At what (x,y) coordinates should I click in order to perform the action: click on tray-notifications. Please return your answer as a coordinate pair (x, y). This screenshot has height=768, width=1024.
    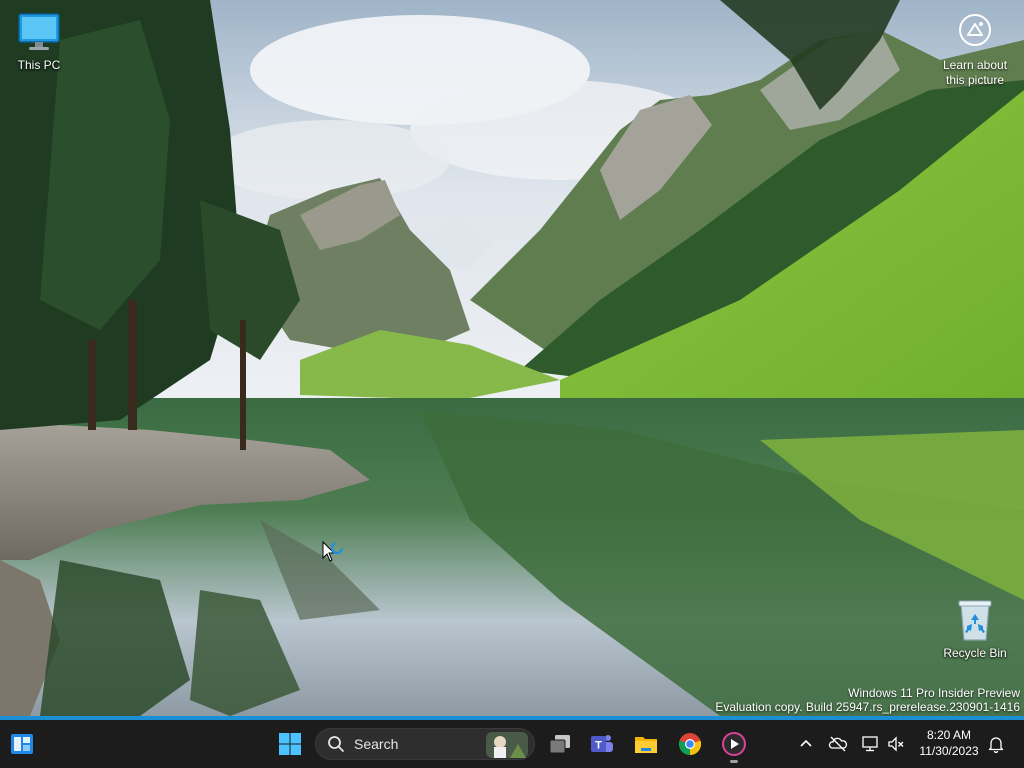
    Looking at the image, I should click on (996, 744).